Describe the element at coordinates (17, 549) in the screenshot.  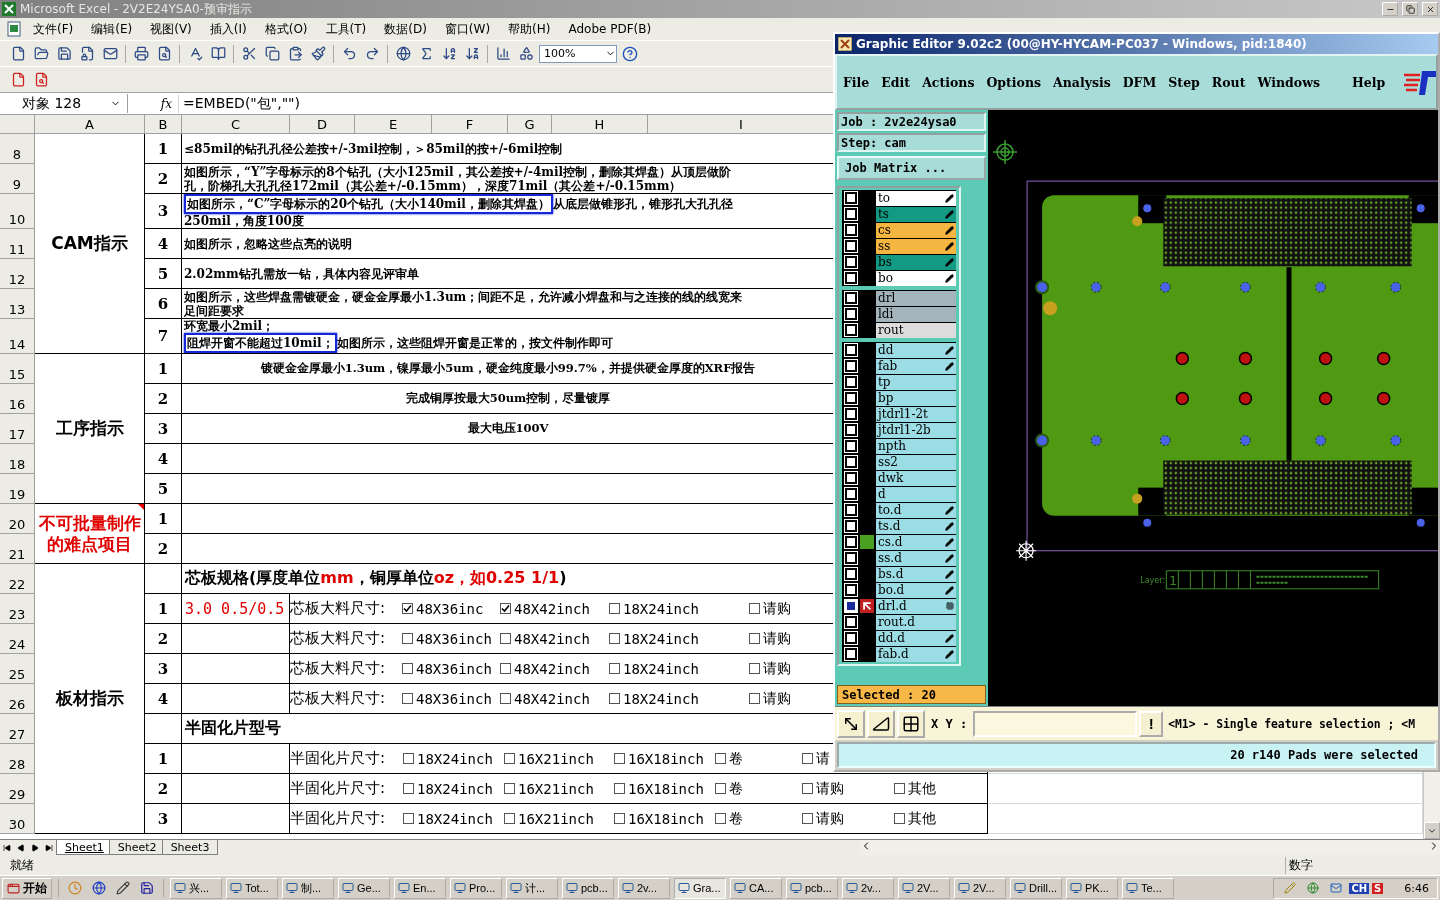
I see `row-header: 21` at that location.